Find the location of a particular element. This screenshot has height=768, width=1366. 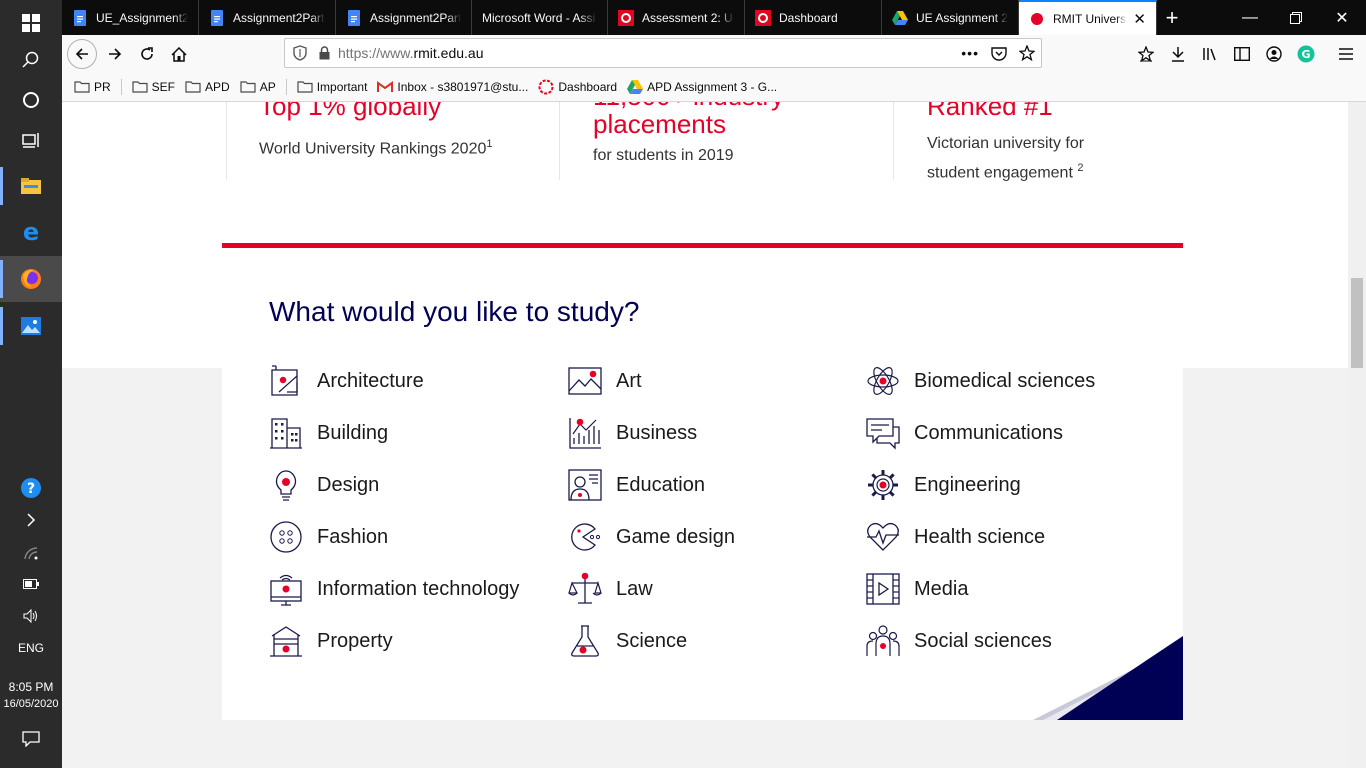

close-tab-icon: ✕ is located at coordinates (1139, 19).